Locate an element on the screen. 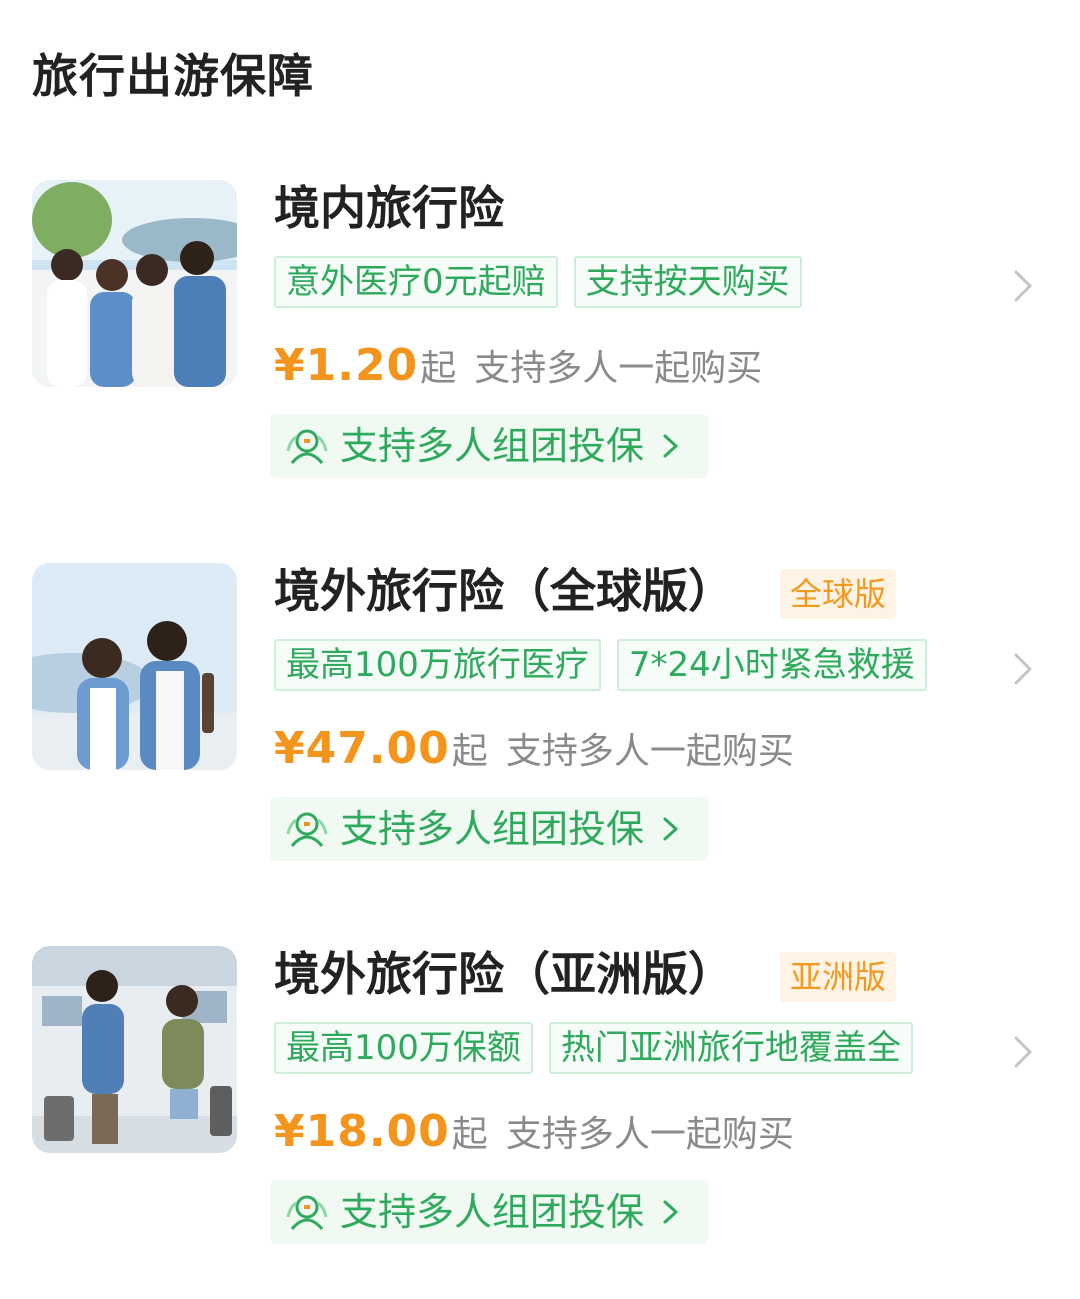  edition-badge: 全球版 is located at coordinates (838, 594).